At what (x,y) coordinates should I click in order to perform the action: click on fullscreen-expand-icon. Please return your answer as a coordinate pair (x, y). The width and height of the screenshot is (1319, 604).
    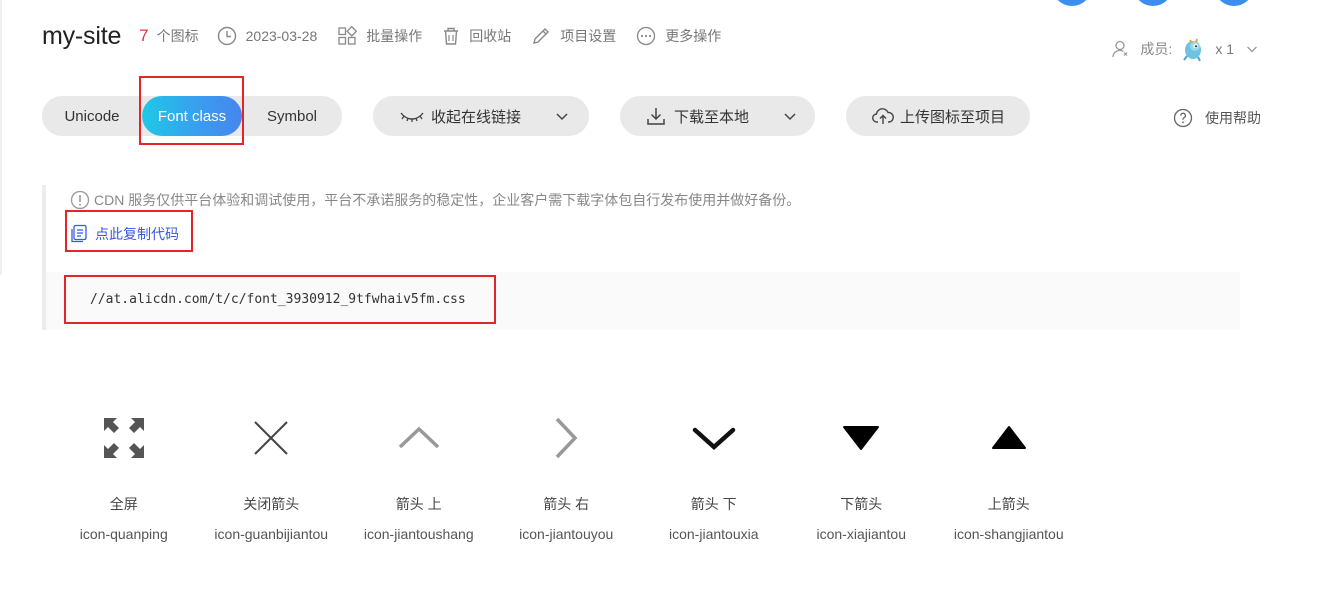
    Looking at the image, I should click on (123, 438).